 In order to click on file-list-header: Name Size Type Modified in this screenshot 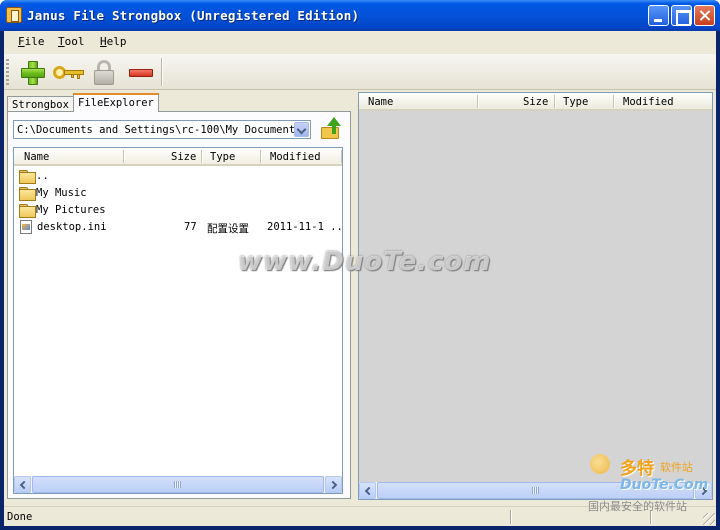, I will do `click(178, 157)`.